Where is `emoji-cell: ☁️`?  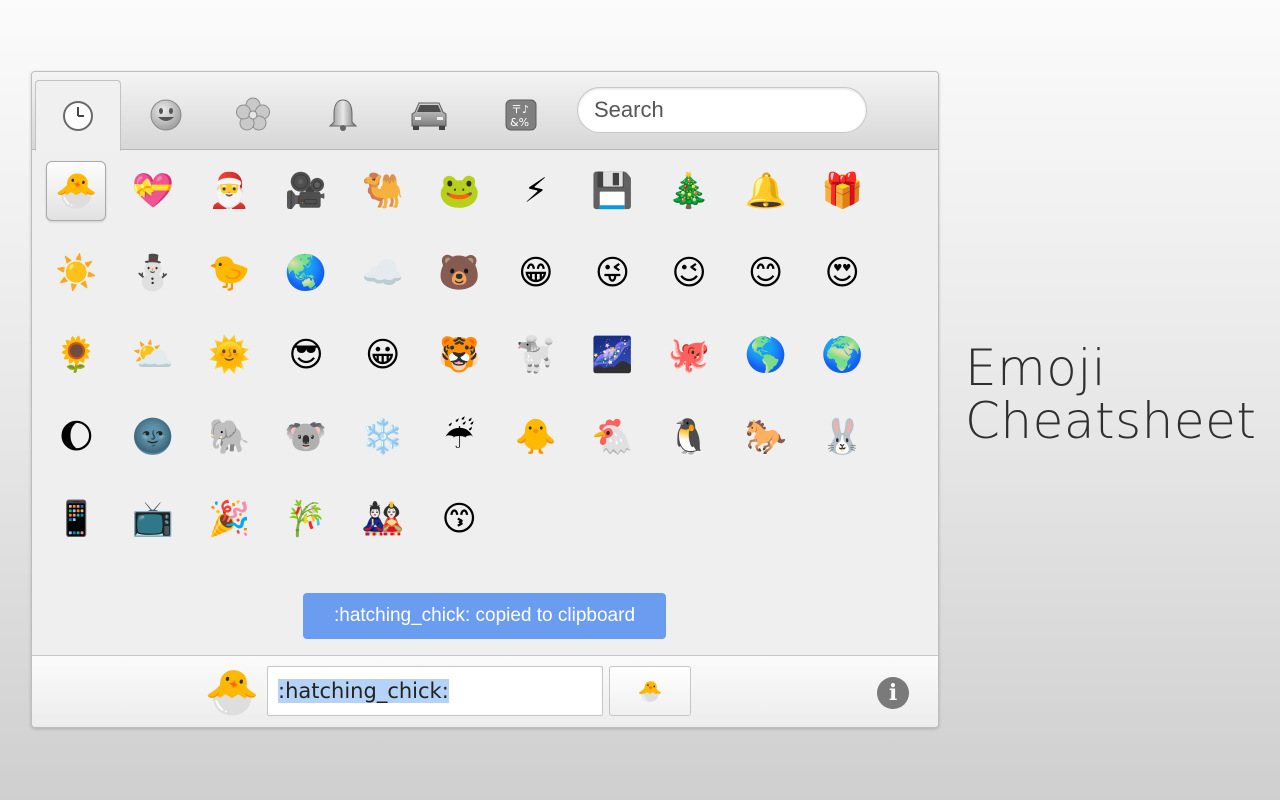
emoji-cell: ☁️ is located at coordinates (382, 273).